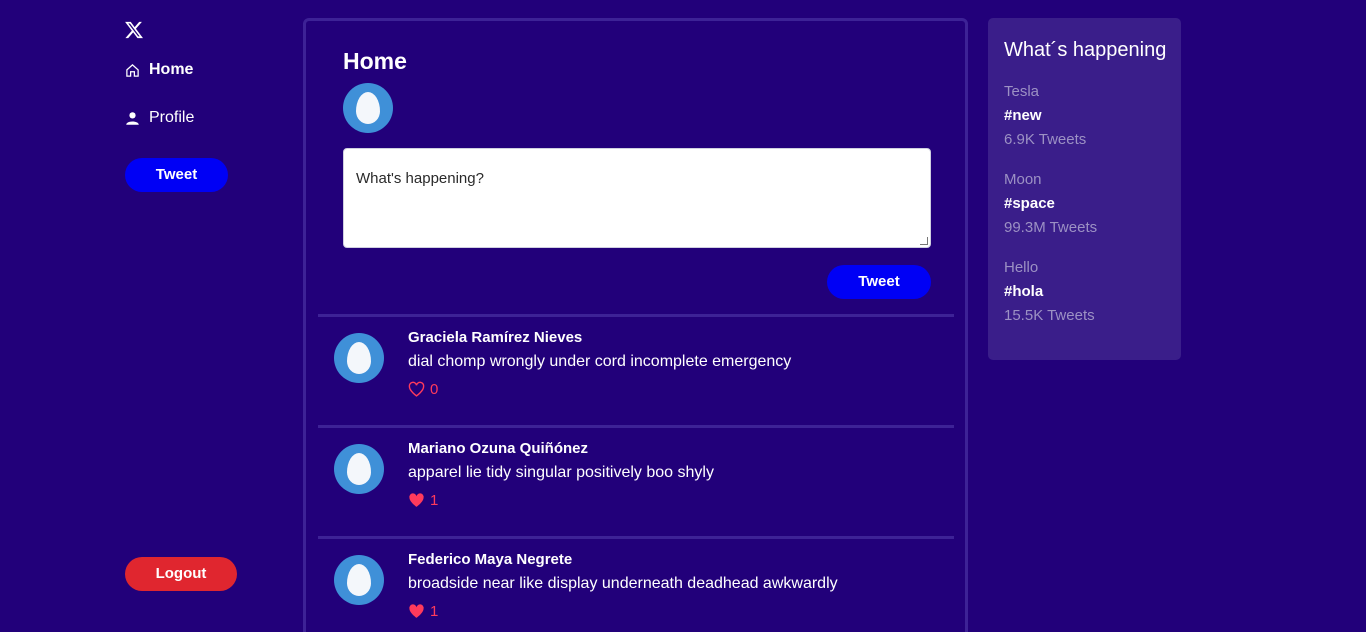  Describe the element at coordinates (1049, 292) in the screenshot. I see `trend-item: Hello #hola 15.5K Tweets` at that location.